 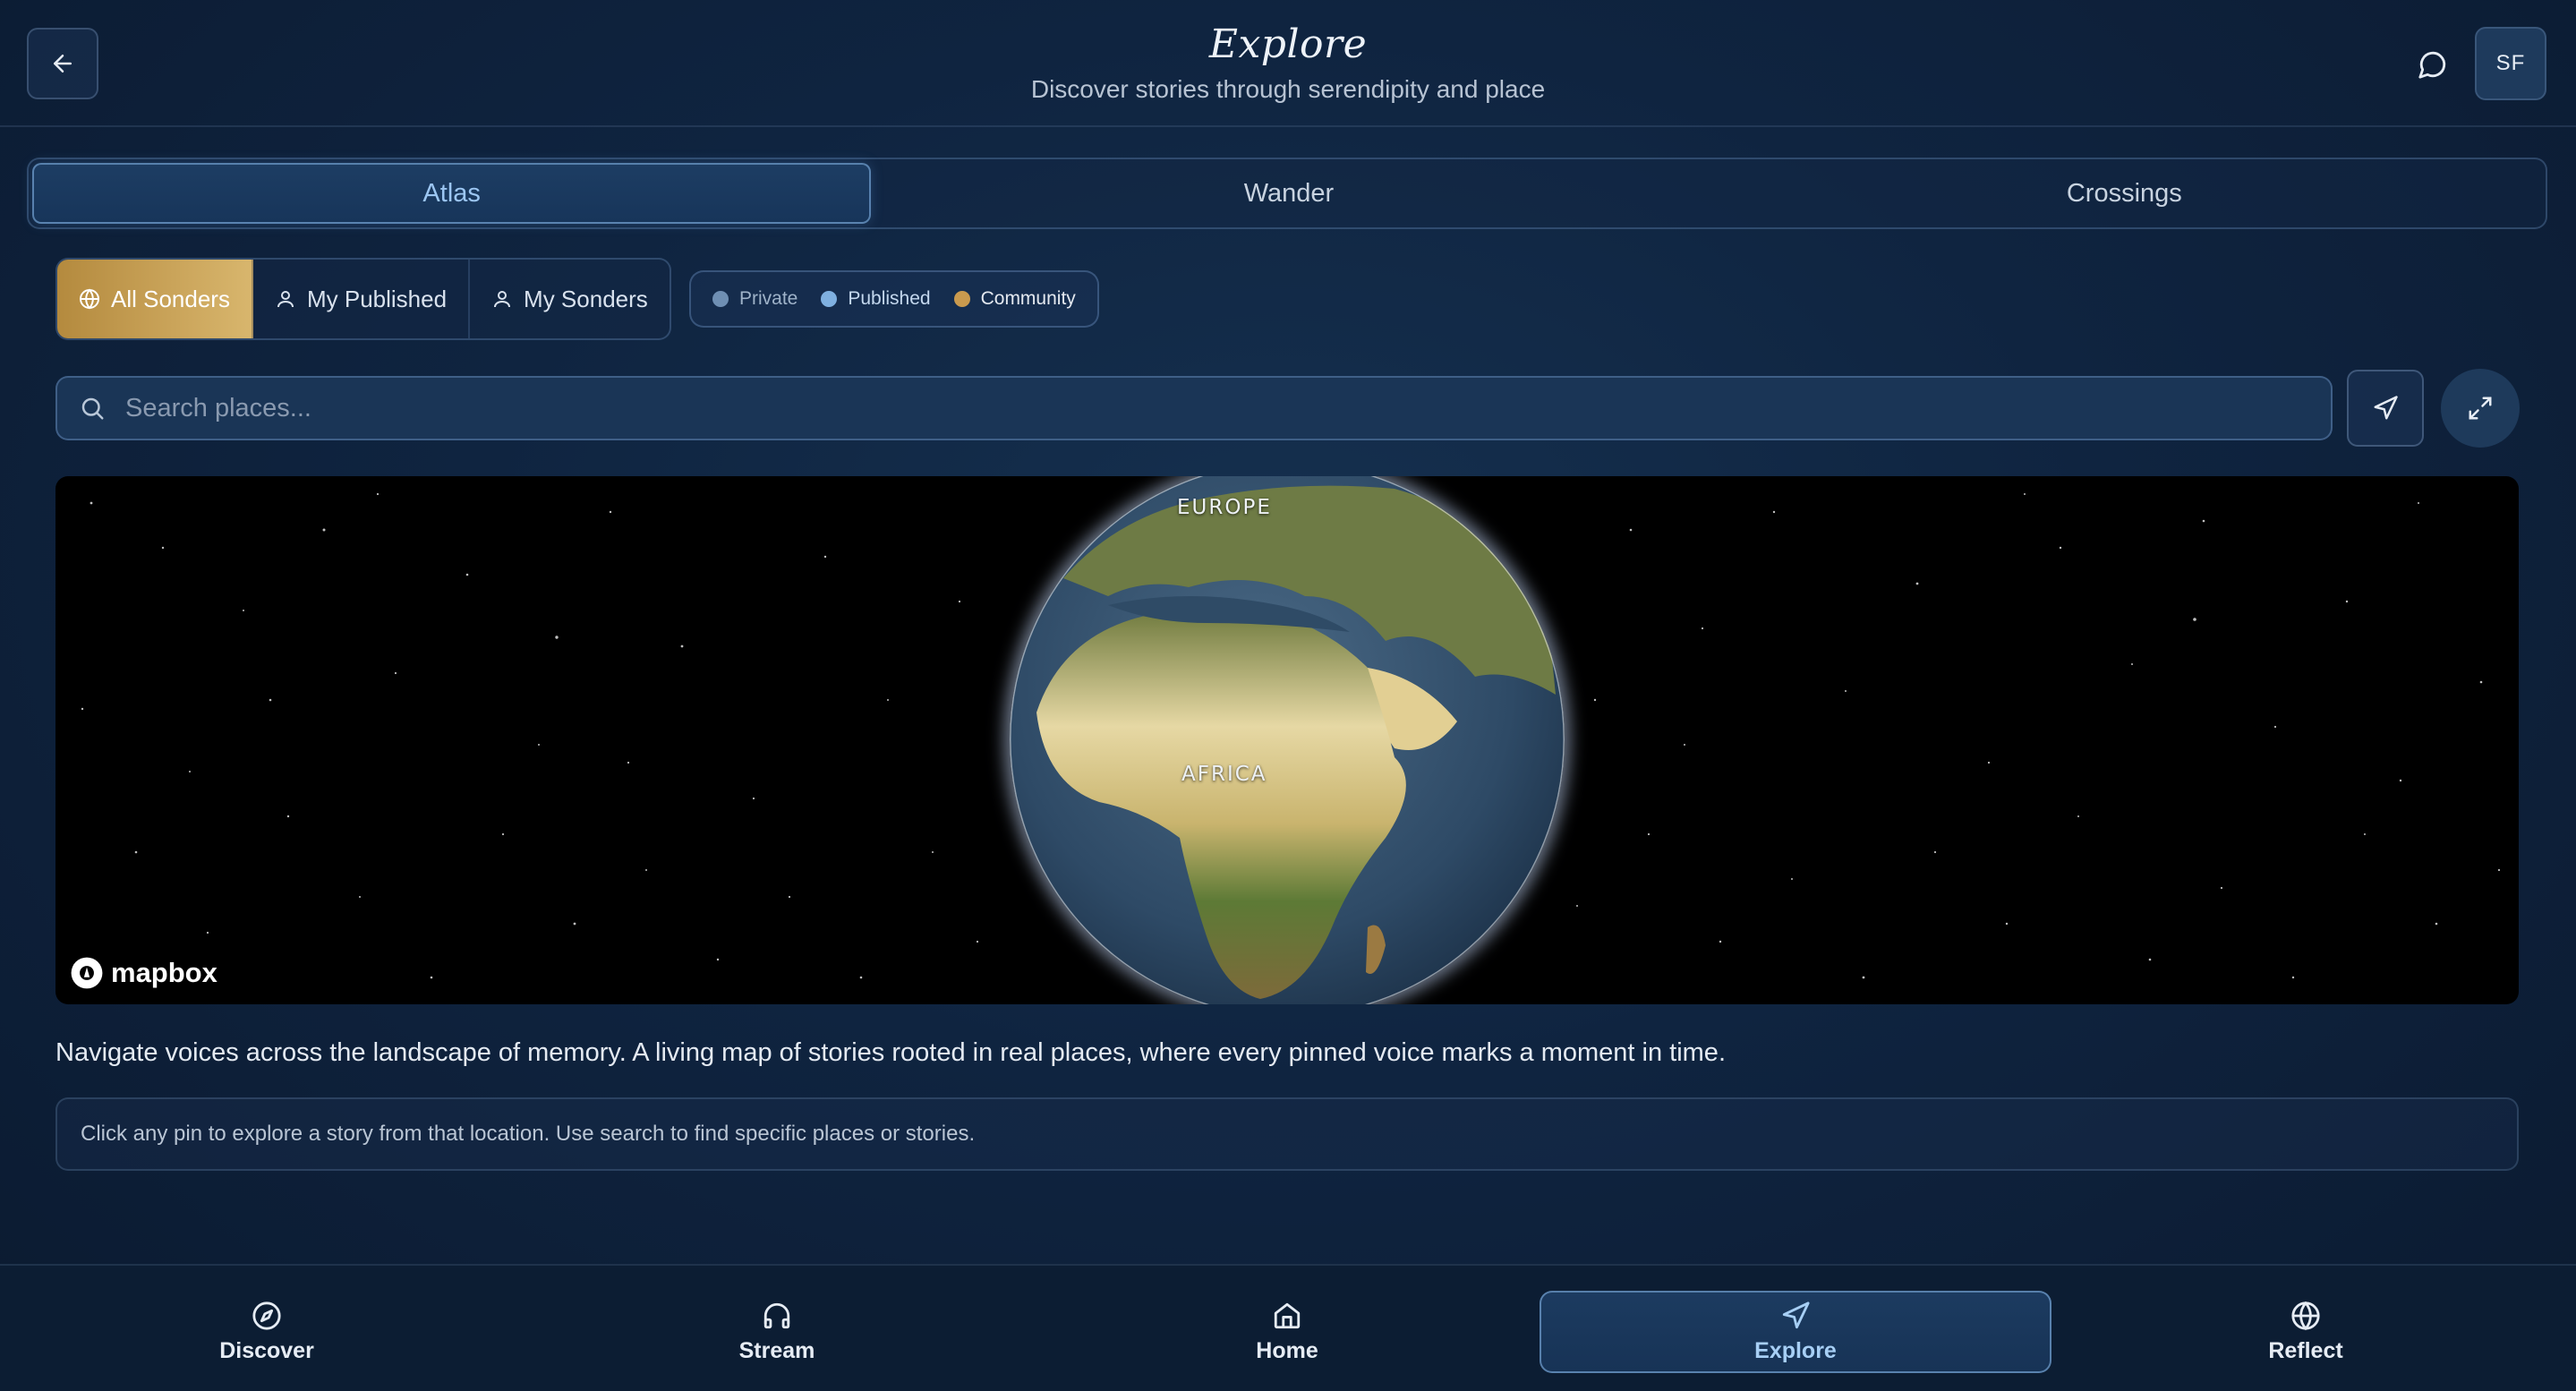 What do you see at coordinates (92, 409) in the screenshot?
I see `search-icon` at bounding box center [92, 409].